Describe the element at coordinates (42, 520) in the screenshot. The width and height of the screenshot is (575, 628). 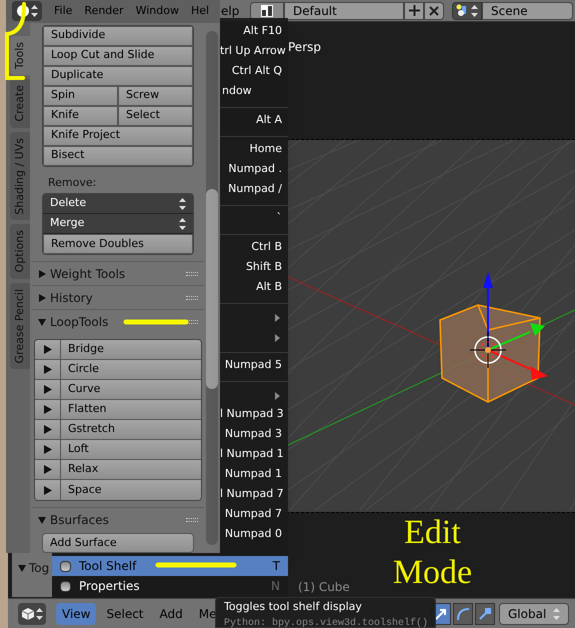
I see `disclosure-triangle-icon` at that location.